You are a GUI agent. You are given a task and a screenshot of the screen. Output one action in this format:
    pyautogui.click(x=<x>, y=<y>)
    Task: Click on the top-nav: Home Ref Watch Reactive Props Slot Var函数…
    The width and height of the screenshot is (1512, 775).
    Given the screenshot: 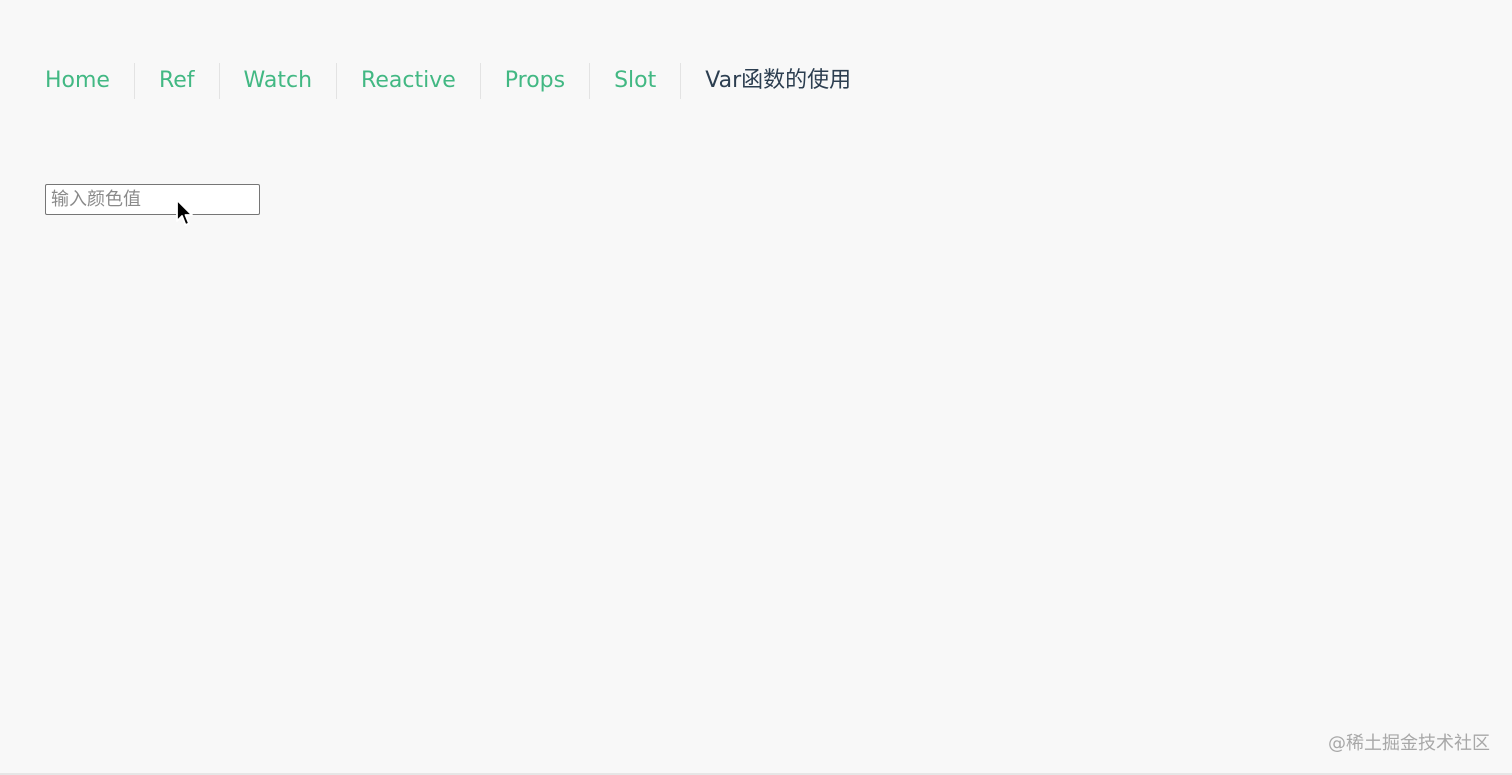 What is the action you would take?
    pyautogui.click(x=460, y=81)
    